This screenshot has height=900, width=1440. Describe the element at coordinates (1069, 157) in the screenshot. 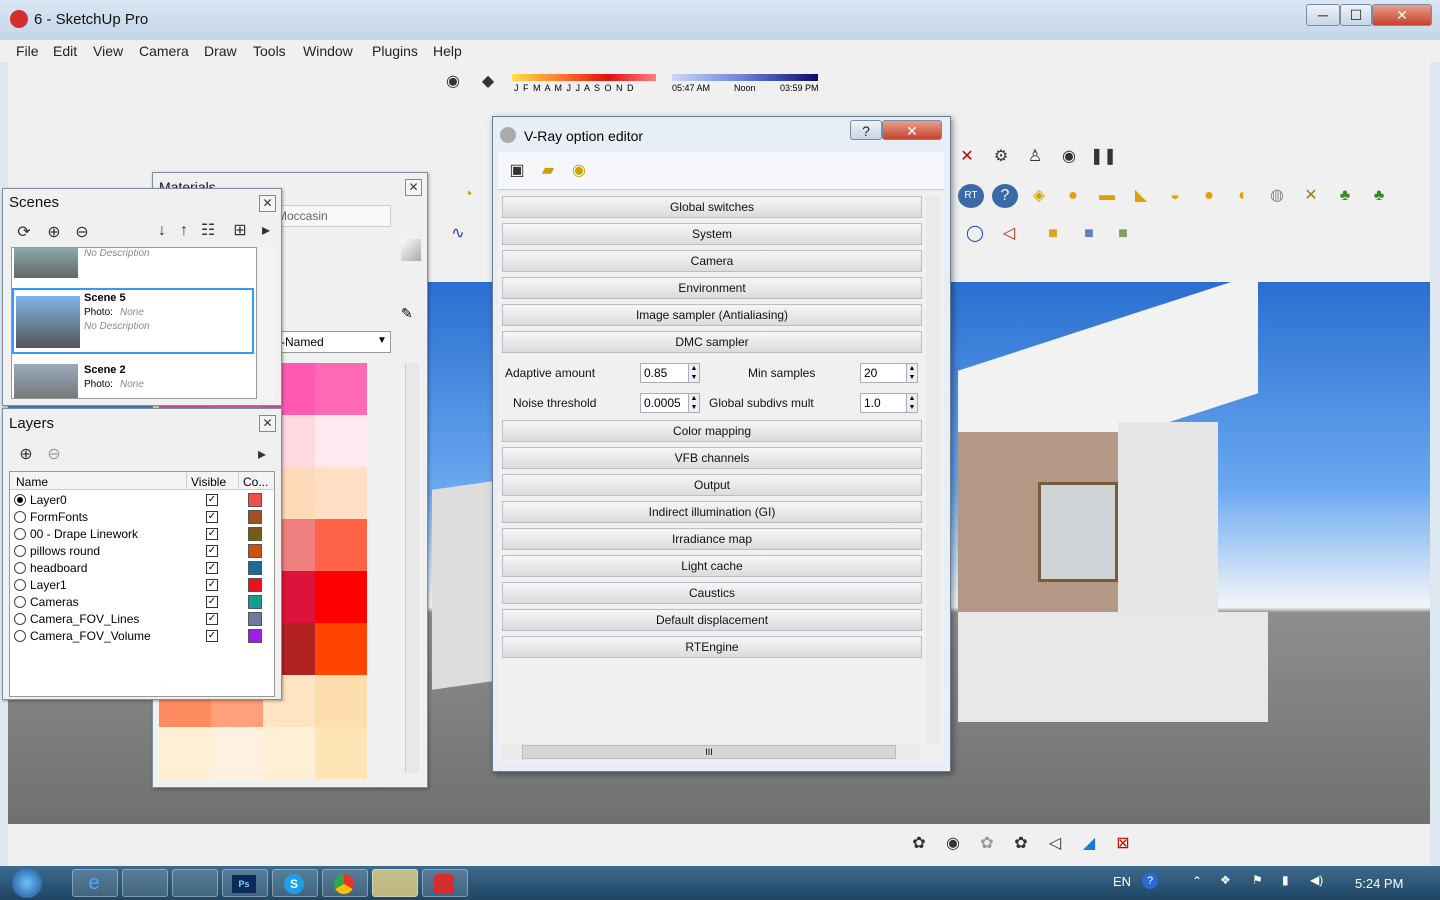

I see `look-around-icon: ◉` at that location.